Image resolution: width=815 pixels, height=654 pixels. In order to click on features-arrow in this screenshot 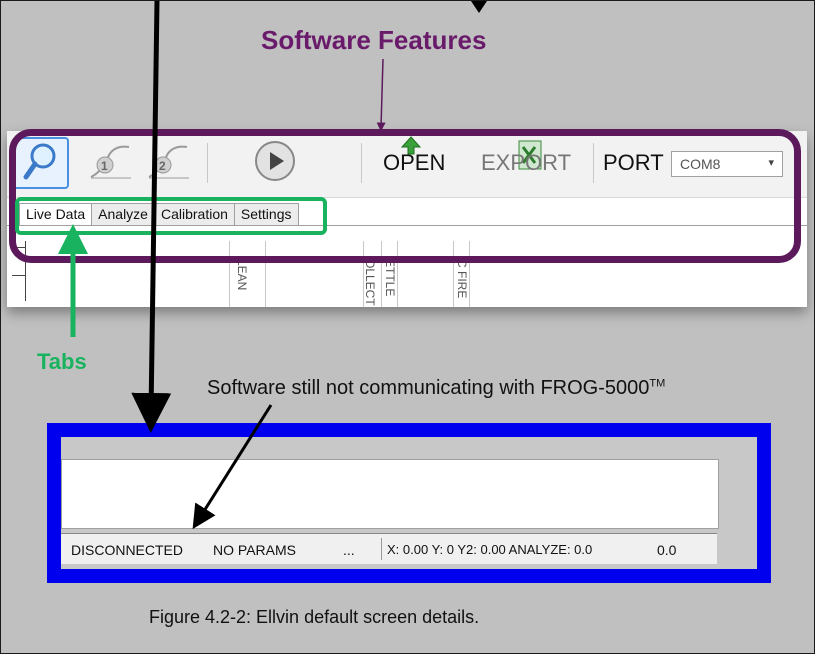, I will do `click(381, 95)`.